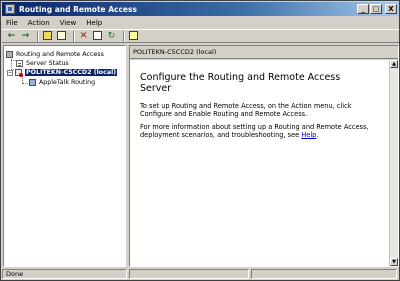 The height and width of the screenshot is (281, 400). What do you see at coordinates (391, 9) in the screenshot?
I see `close-button: X` at bounding box center [391, 9].